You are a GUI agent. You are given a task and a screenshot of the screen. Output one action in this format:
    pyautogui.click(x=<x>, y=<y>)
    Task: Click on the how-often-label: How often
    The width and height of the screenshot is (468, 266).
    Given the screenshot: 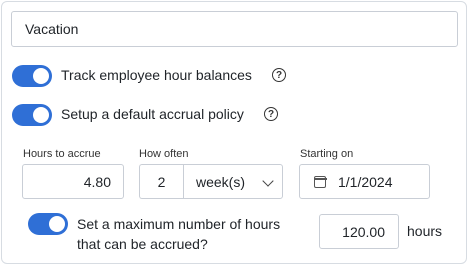 What is the action you would take?
    pyautogui.click(x=164, y=154)
    